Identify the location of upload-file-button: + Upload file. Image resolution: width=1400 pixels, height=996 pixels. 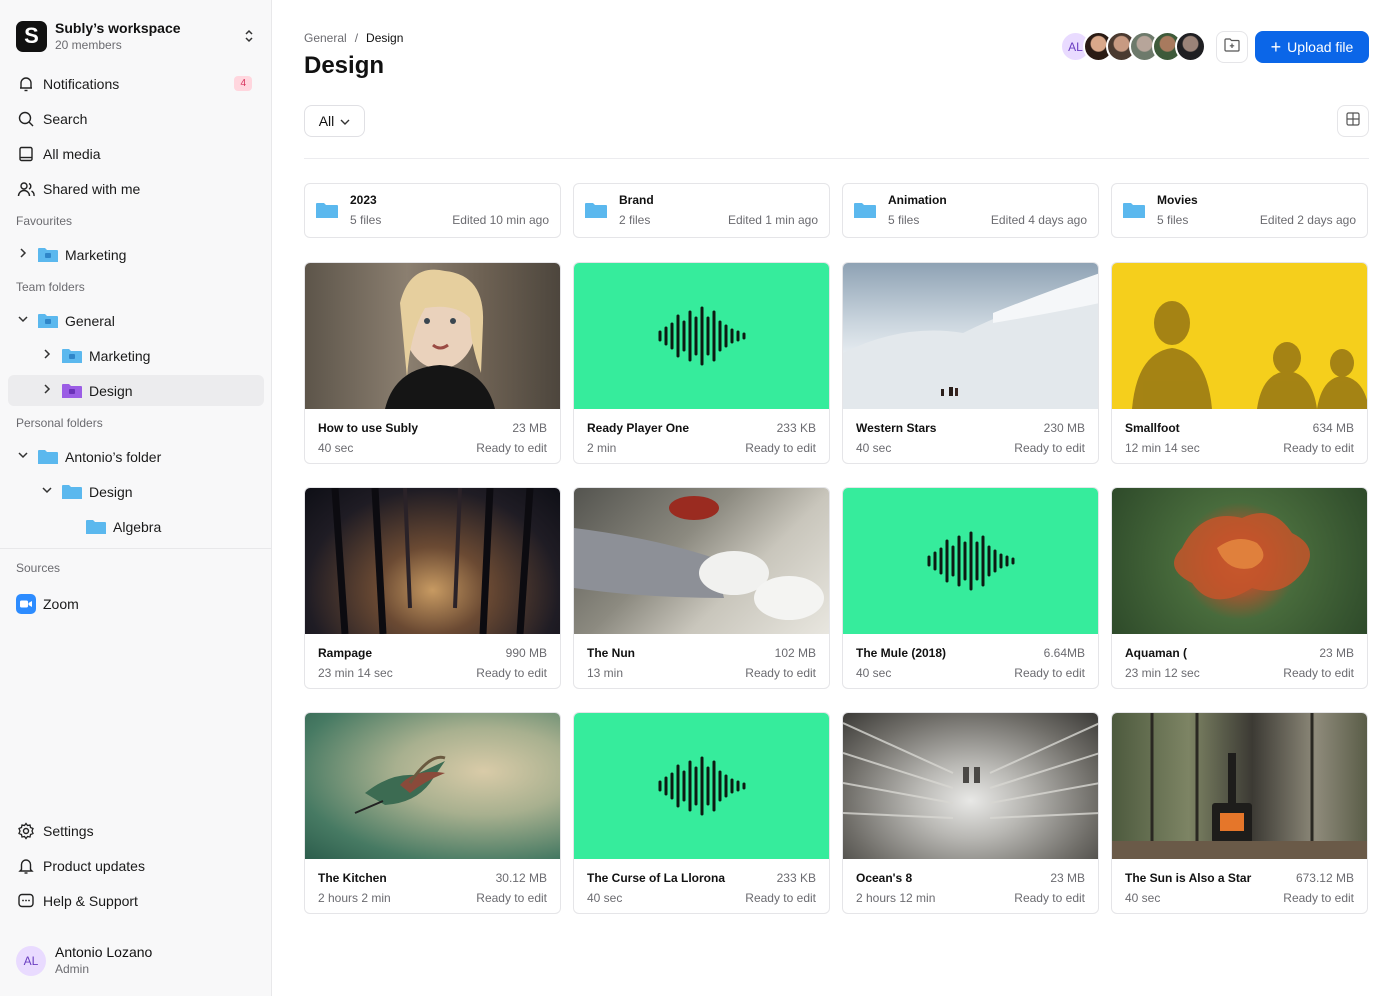
(1312, 47).